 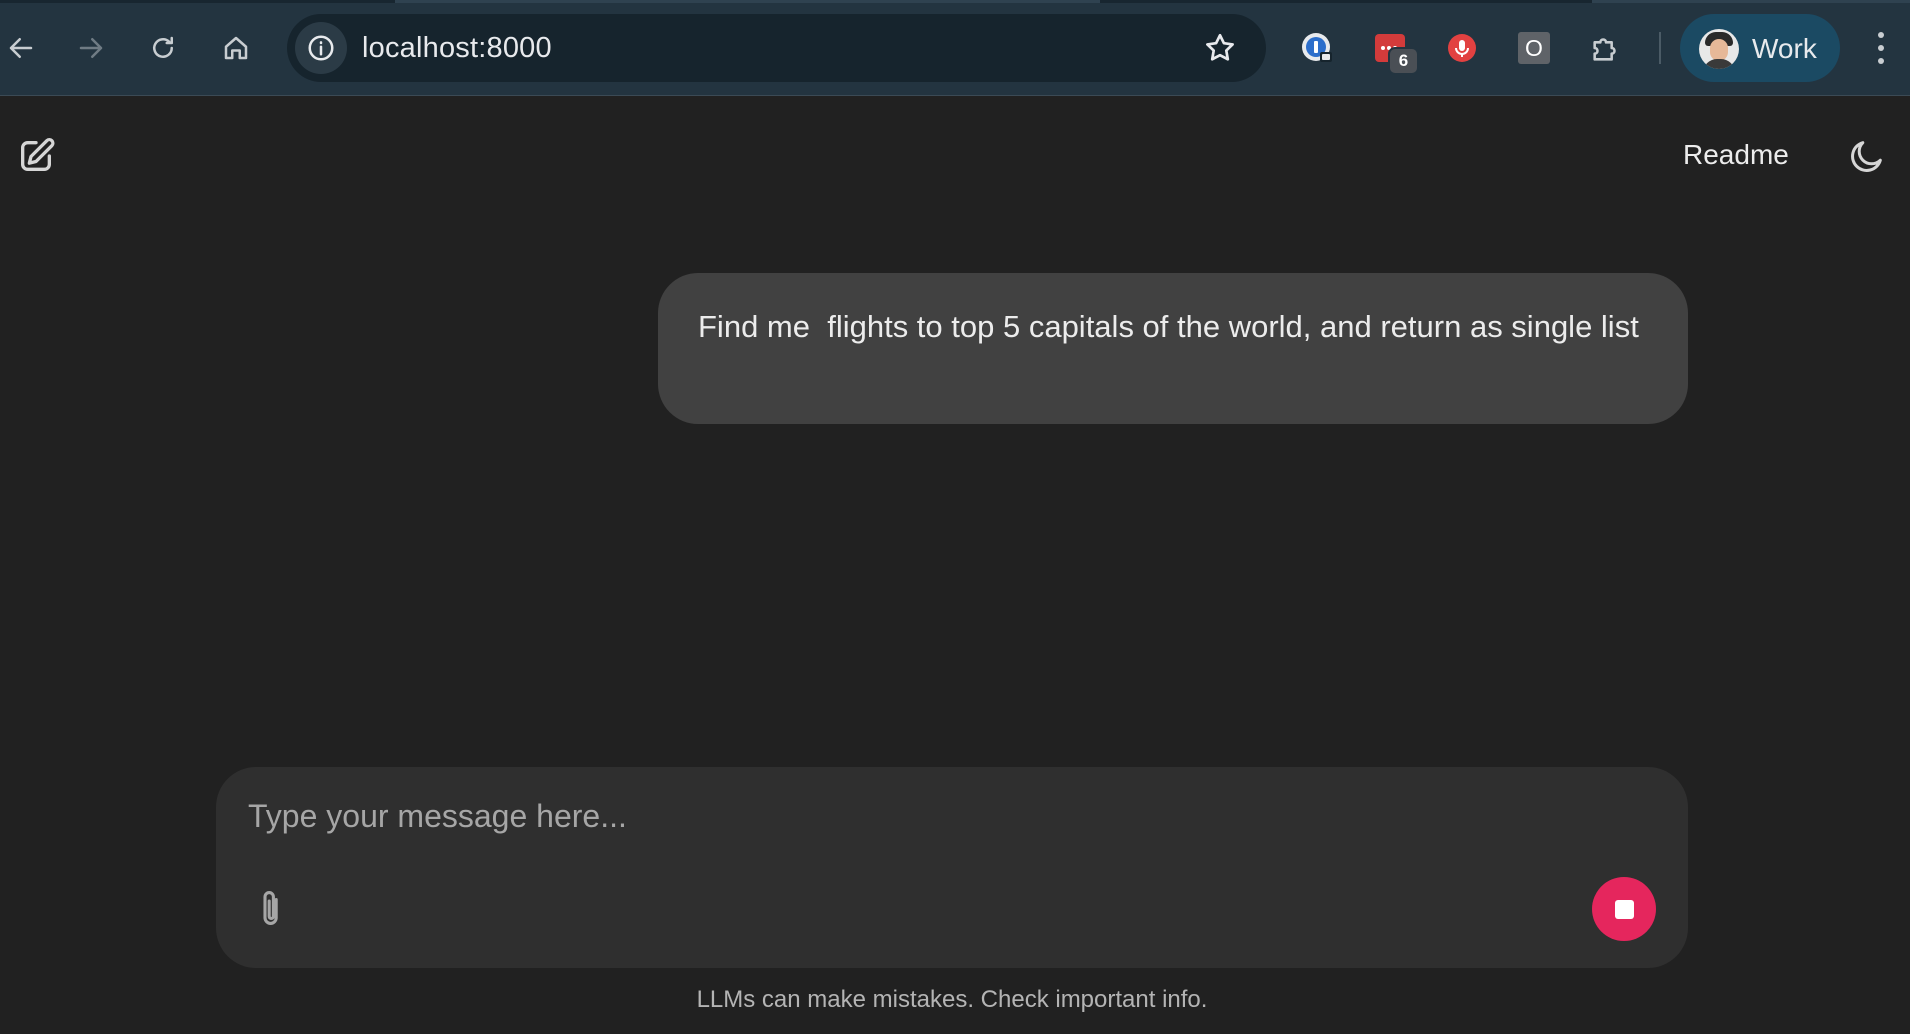 I want to click on stop-button, so click(x=1624, y=909).